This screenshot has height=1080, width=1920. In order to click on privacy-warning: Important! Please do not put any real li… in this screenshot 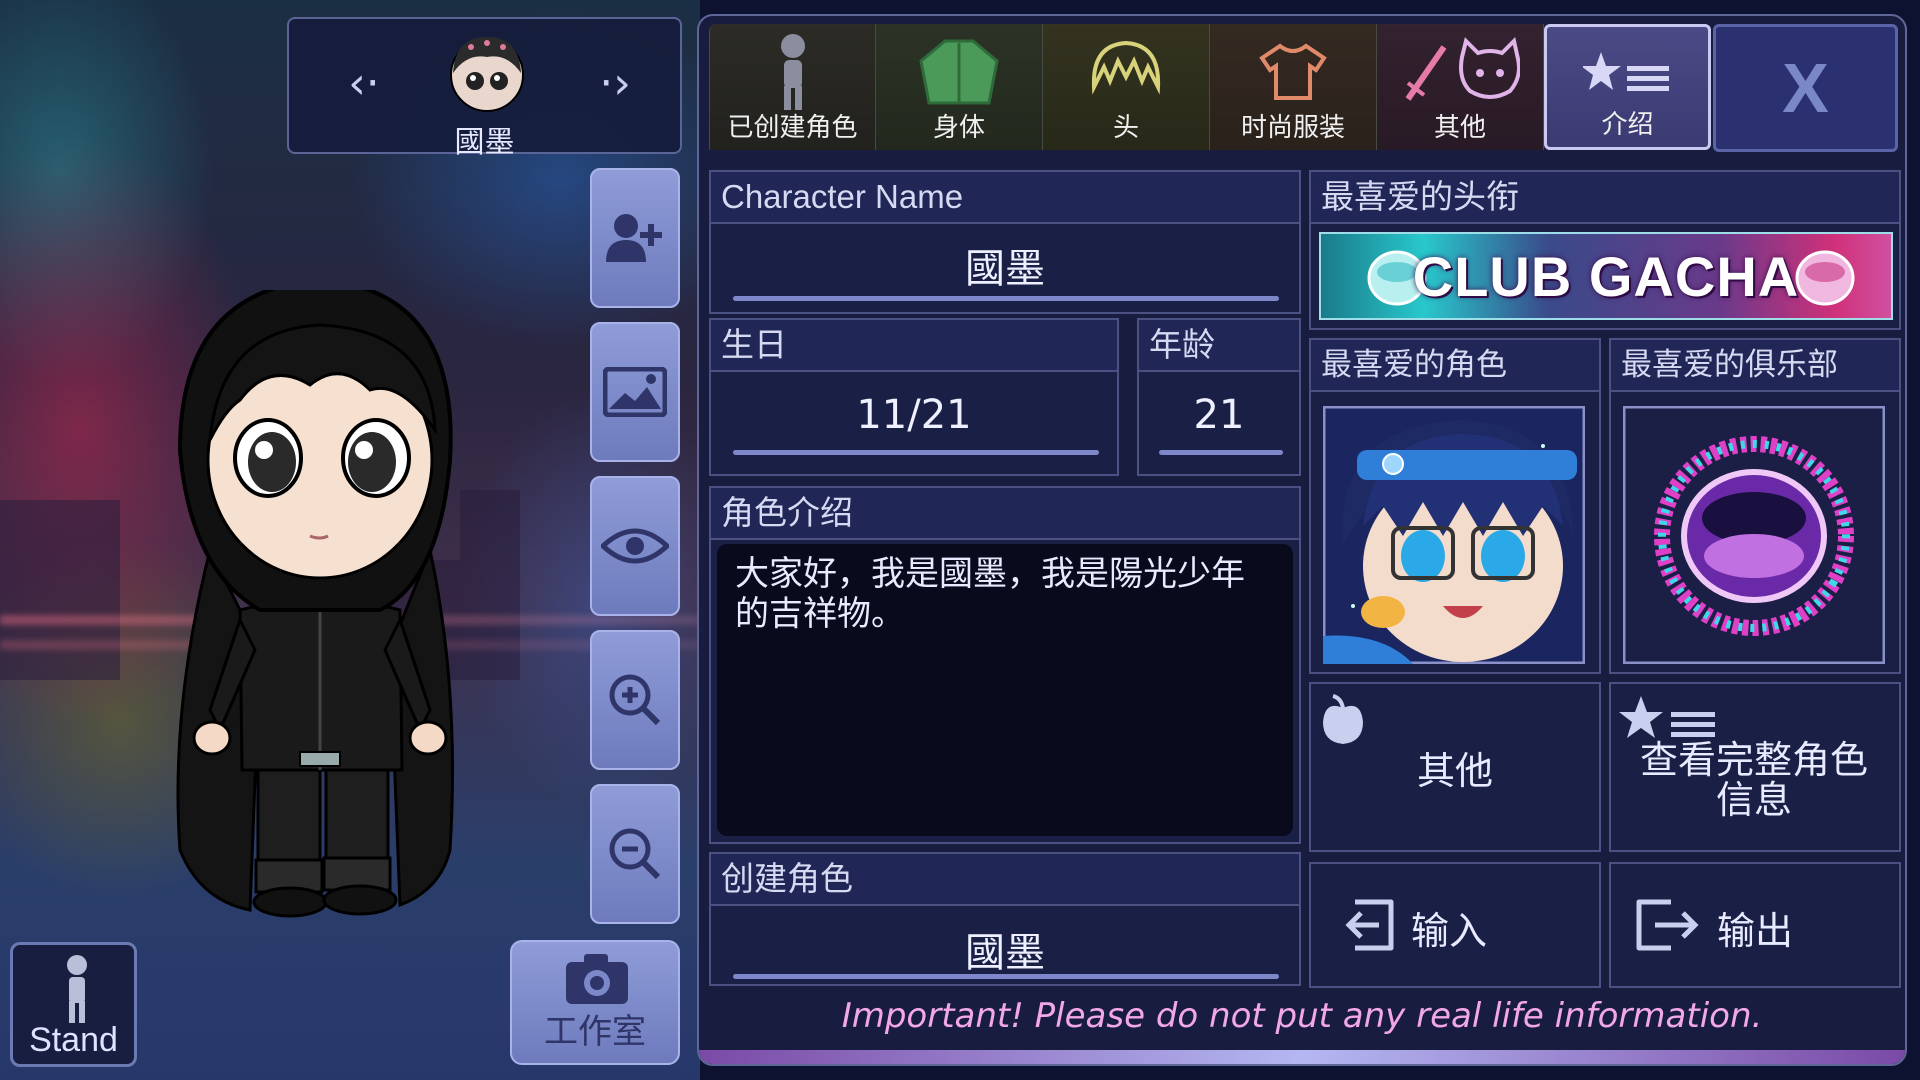, I will do `click(1302, 1016)`.